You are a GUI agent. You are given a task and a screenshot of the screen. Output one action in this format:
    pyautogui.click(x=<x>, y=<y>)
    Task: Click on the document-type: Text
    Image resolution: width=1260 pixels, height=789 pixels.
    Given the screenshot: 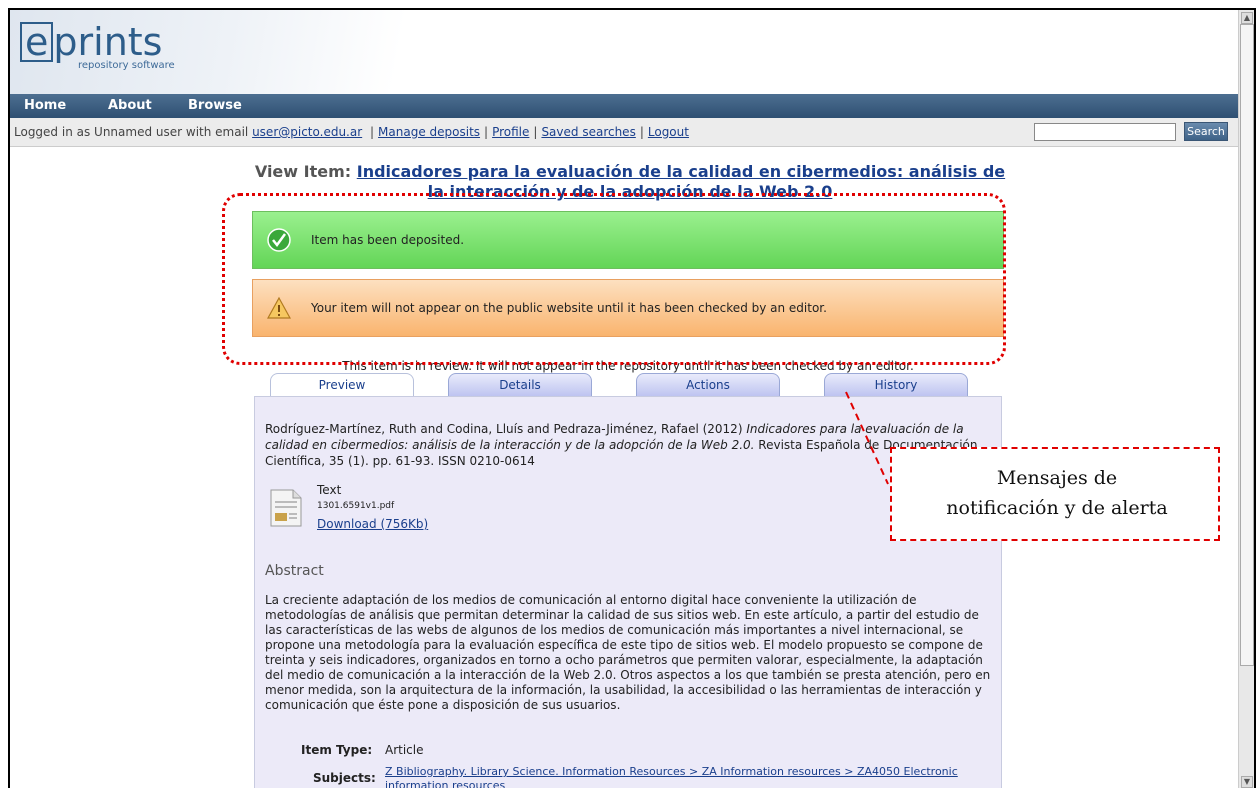 What is the action you would take?
    pyautogui.click(x=329, y=490)
    